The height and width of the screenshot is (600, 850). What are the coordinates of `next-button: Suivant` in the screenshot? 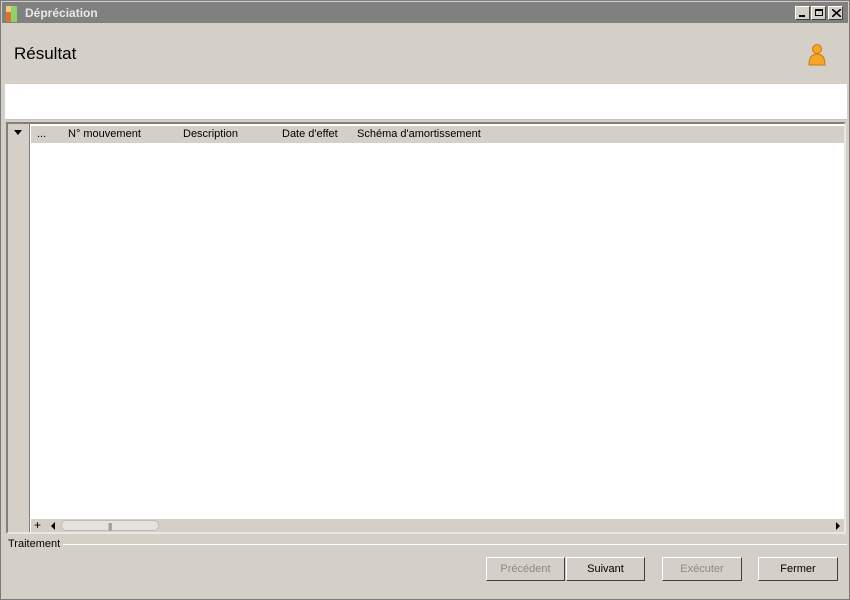 It's located at (605, 569).